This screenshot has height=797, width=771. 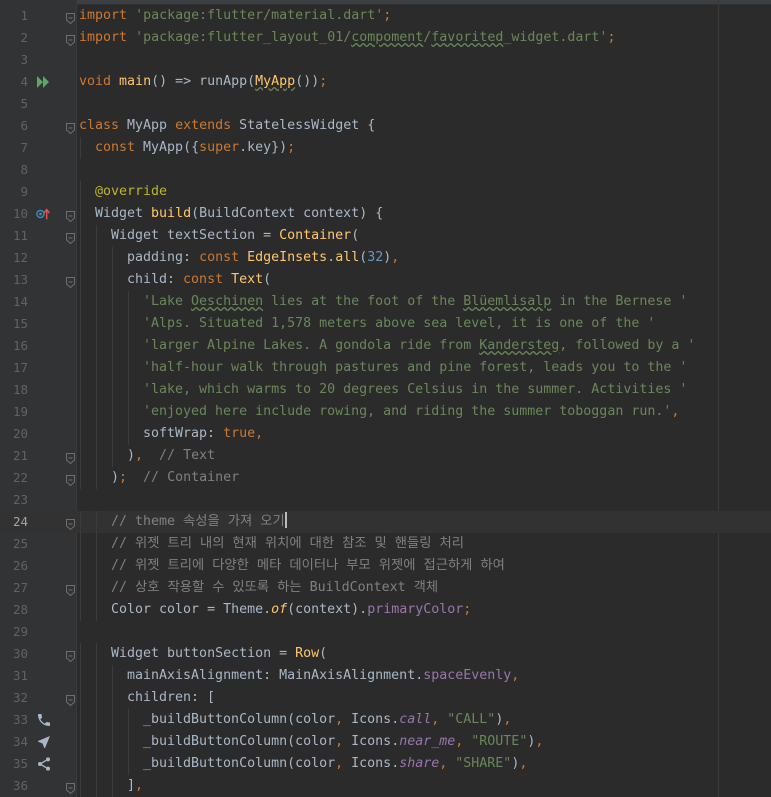 I want to click on code-line: 12 padding: const EdgeInsets.all(32),, so click(x=385, y=258).